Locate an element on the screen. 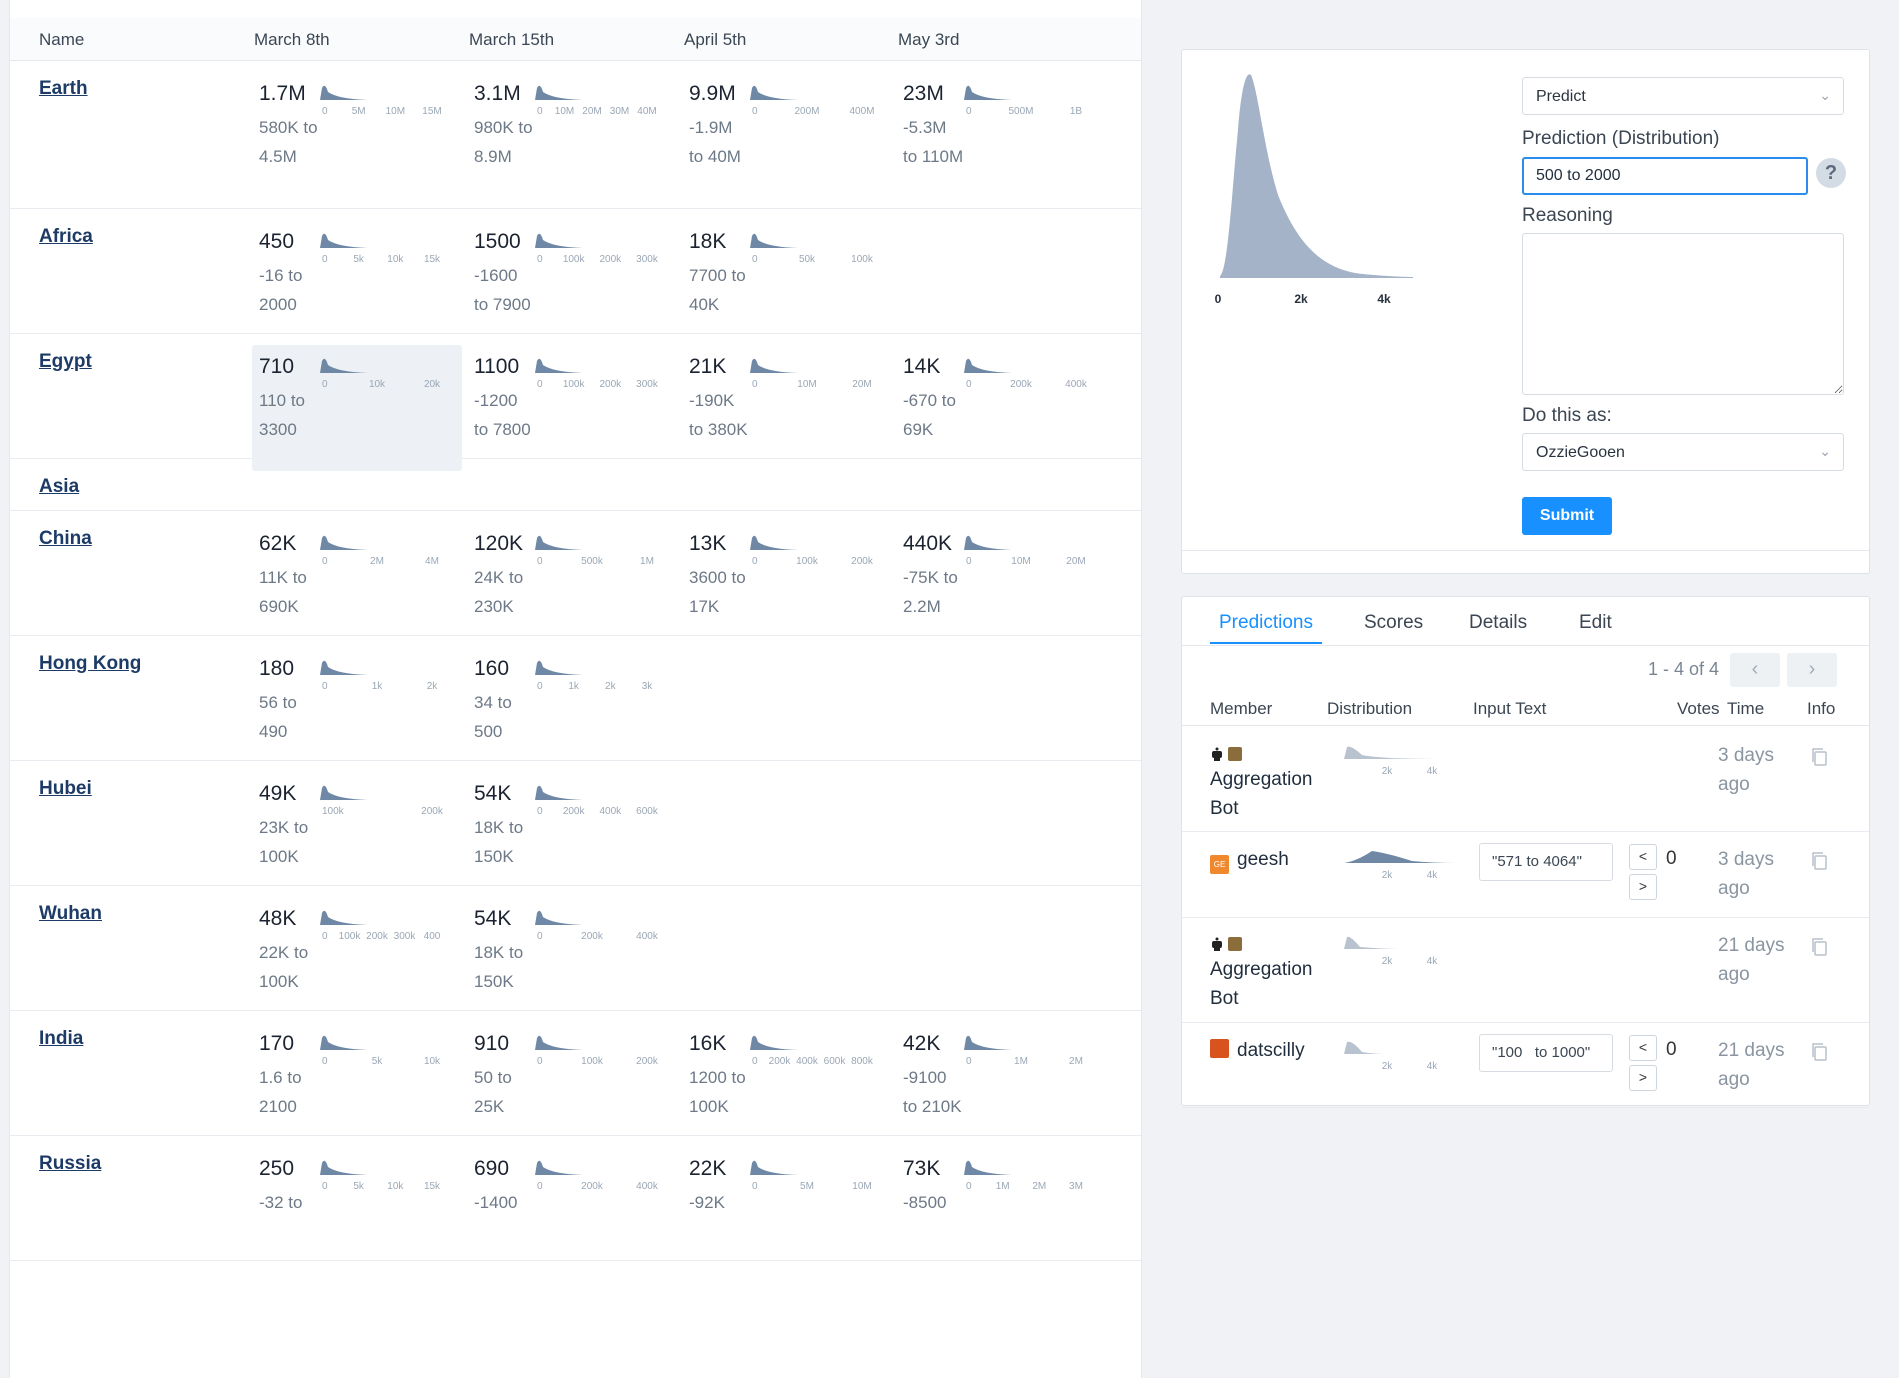  prediction-cell: 690 -1400 0 200k 400k is located at coordinates (572, 1210).